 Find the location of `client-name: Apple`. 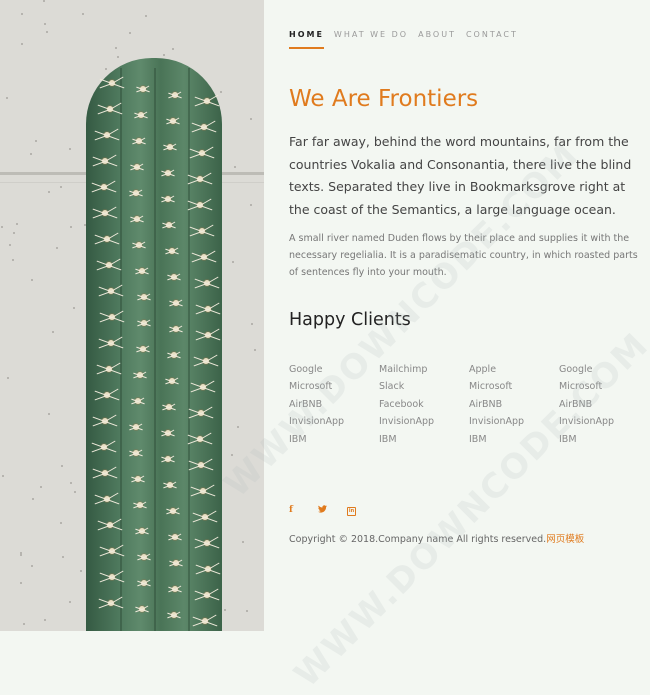

client-name: Apple is located at coordinates (483, 369).